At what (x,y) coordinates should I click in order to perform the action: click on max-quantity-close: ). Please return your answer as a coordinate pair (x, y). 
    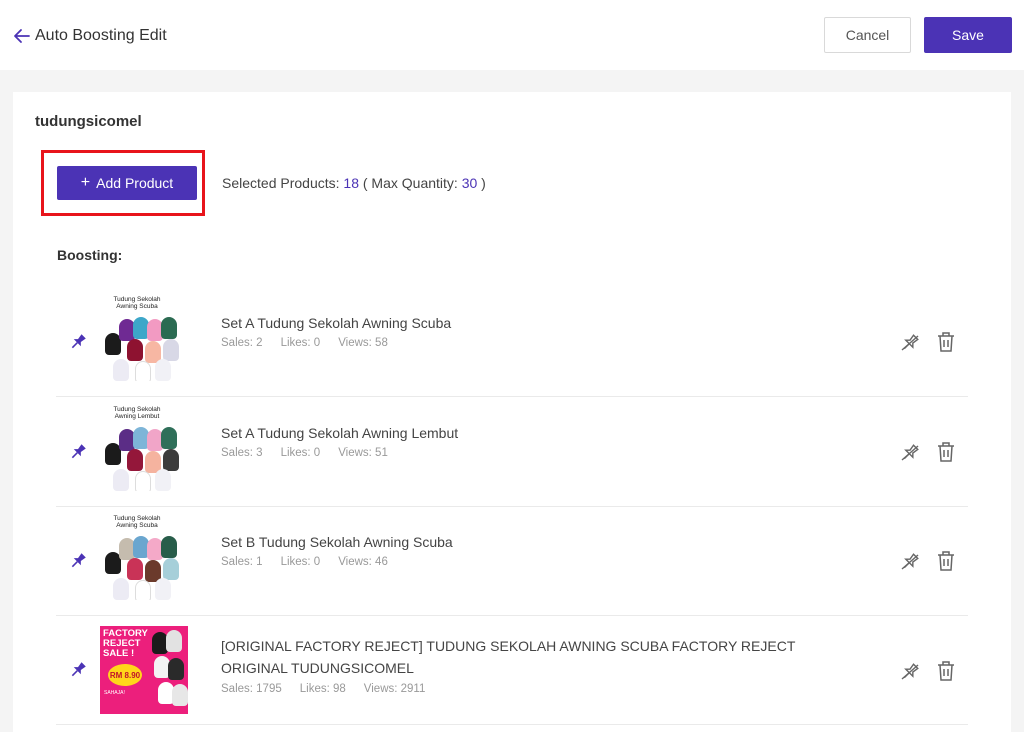
    Looking at the image, I should click on (481, 183).